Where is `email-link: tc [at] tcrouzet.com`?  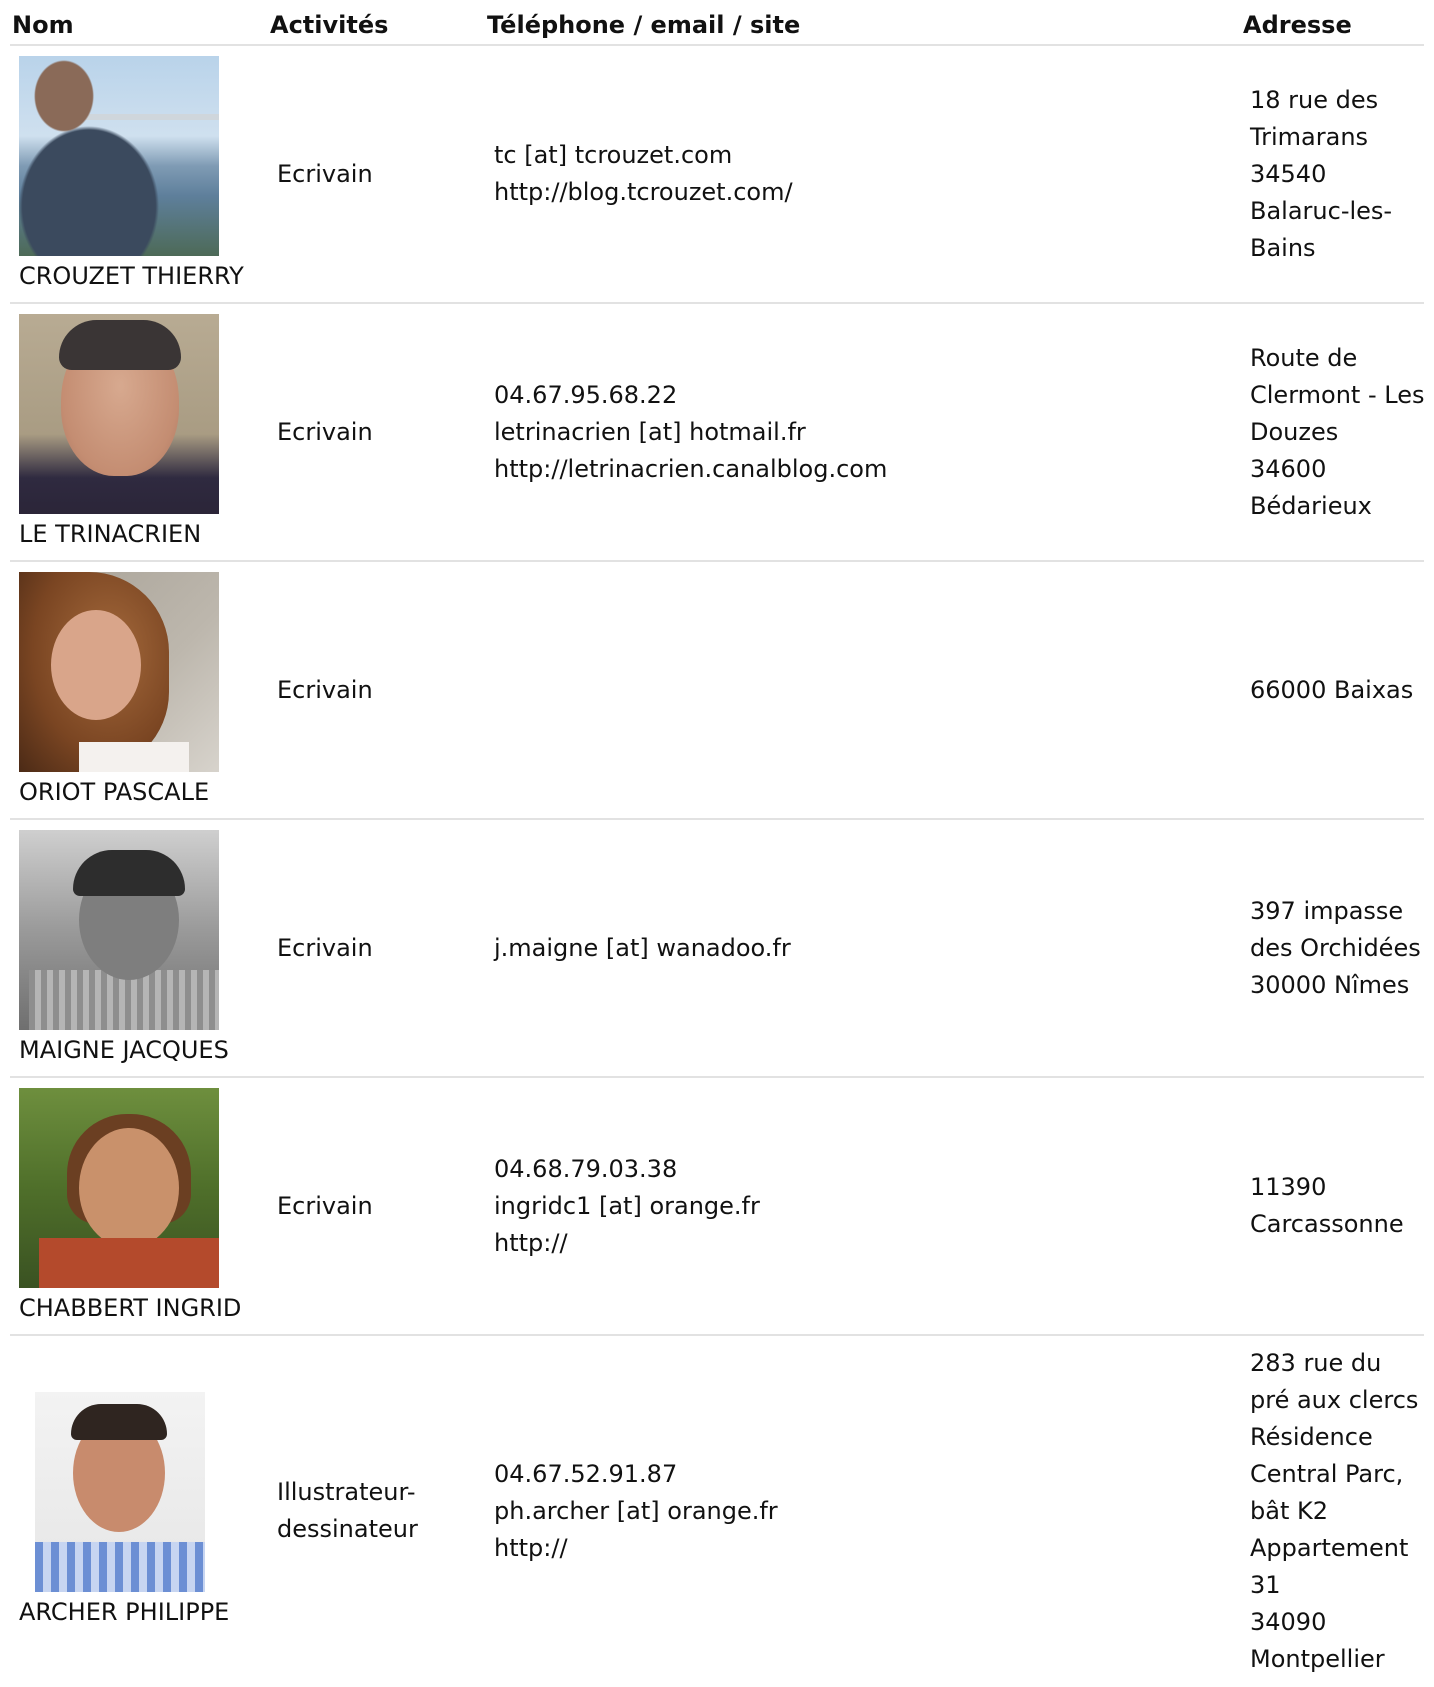
email-link: tc [at] tcrouzet.com is located at coordinates (854, 155).